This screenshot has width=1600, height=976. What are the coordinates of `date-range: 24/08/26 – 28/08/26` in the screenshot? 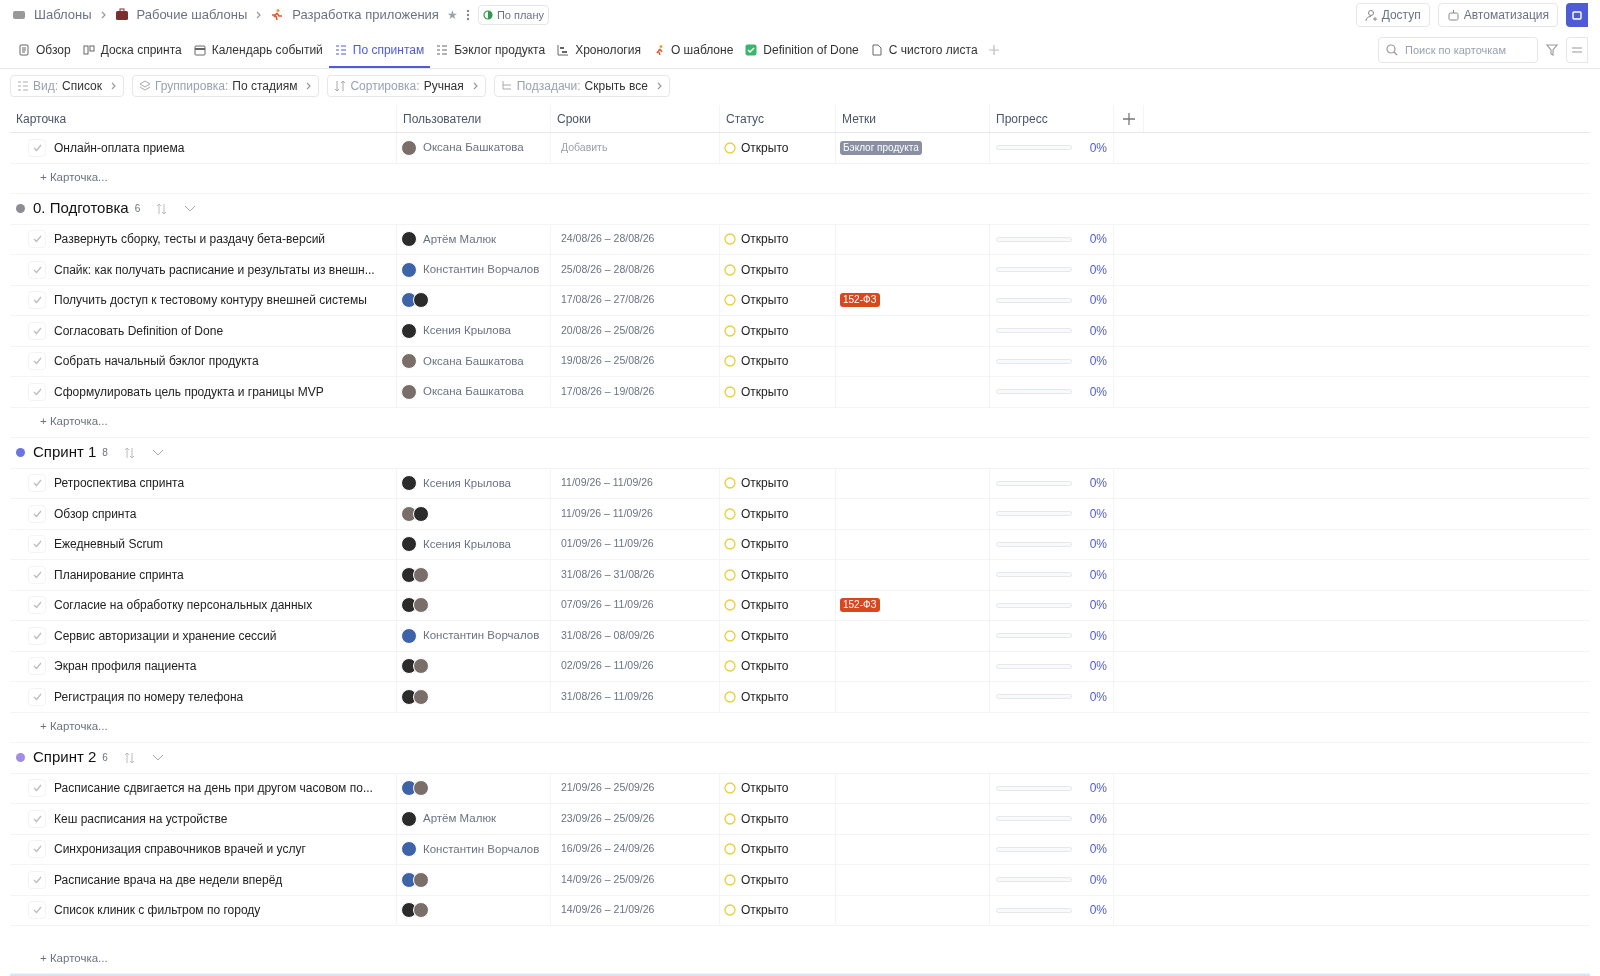 It's located at (608, 239).